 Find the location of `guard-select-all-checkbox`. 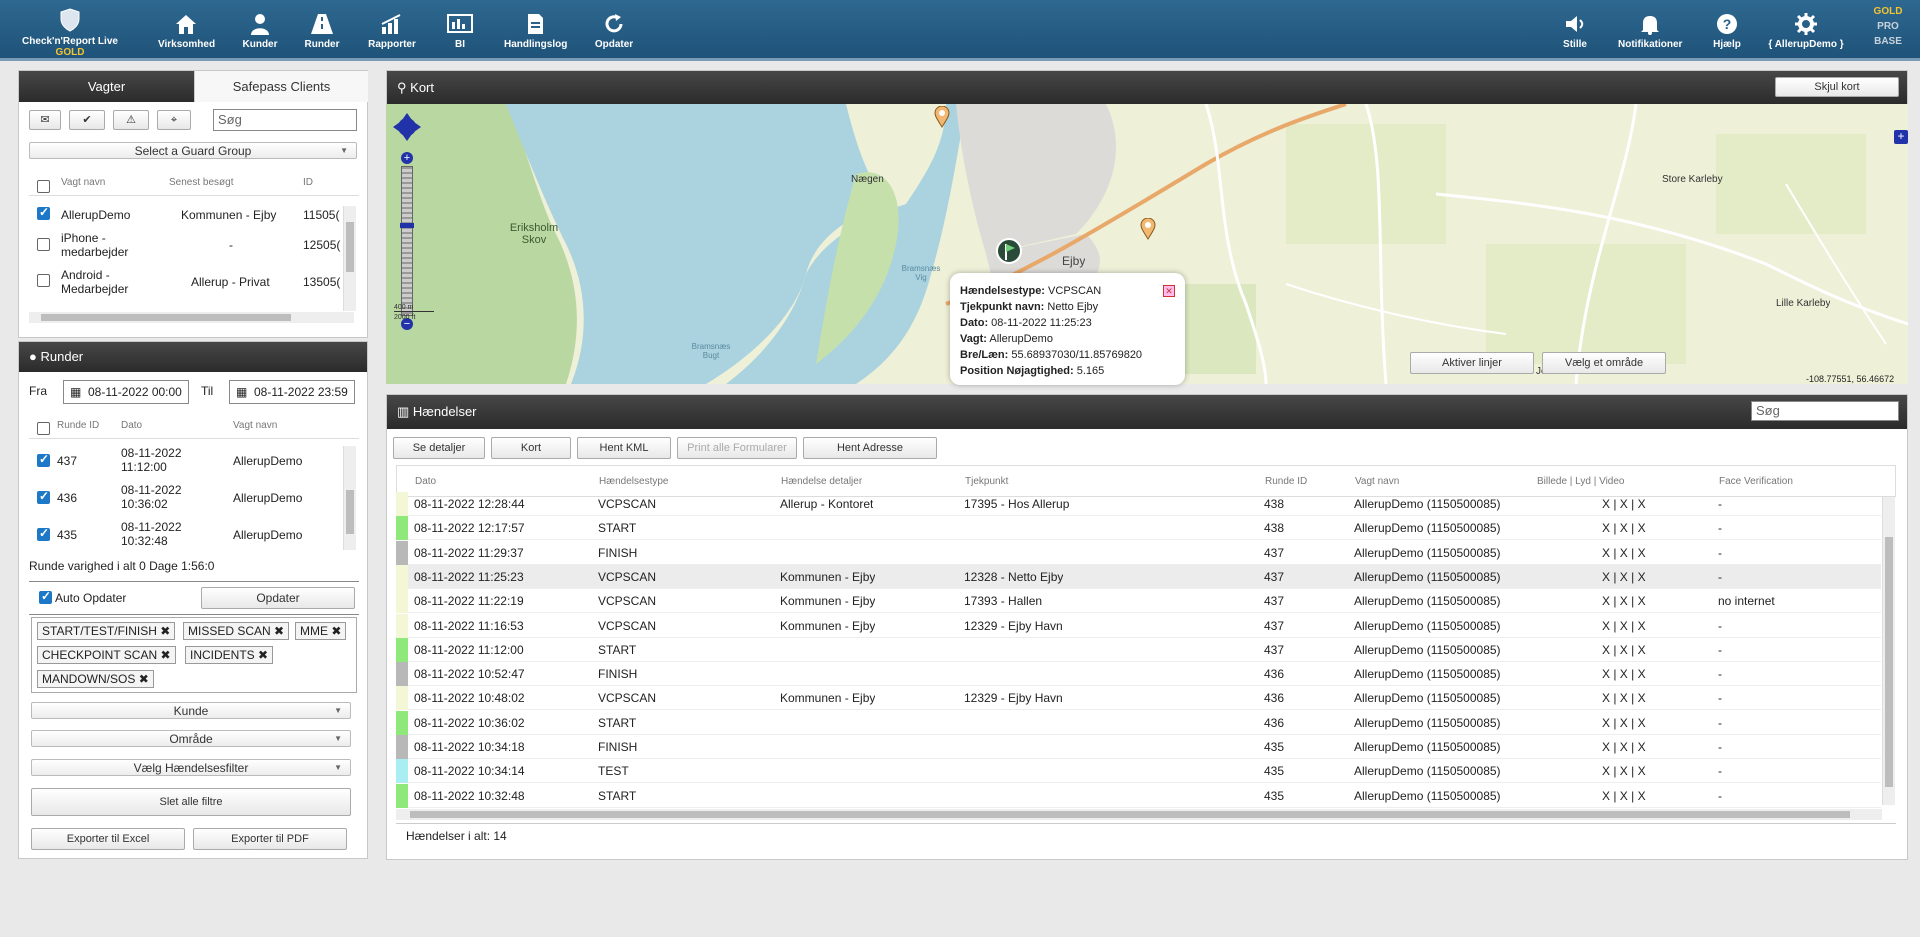

guard-select-all-checkbox is located at coordinates (43, 186).